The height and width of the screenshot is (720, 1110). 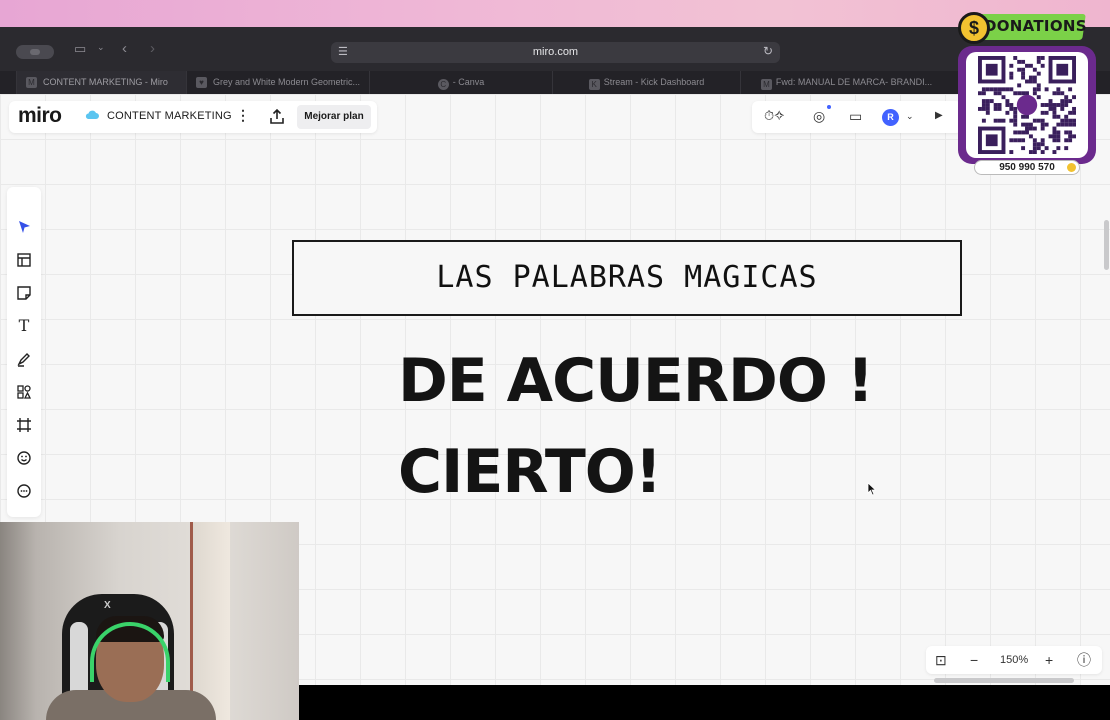 What do you see at coordinates (105, 82) in the screenshot?
I see `tab-label: CONTENT MARKETING - Miro` at bounding box center [105, 82].